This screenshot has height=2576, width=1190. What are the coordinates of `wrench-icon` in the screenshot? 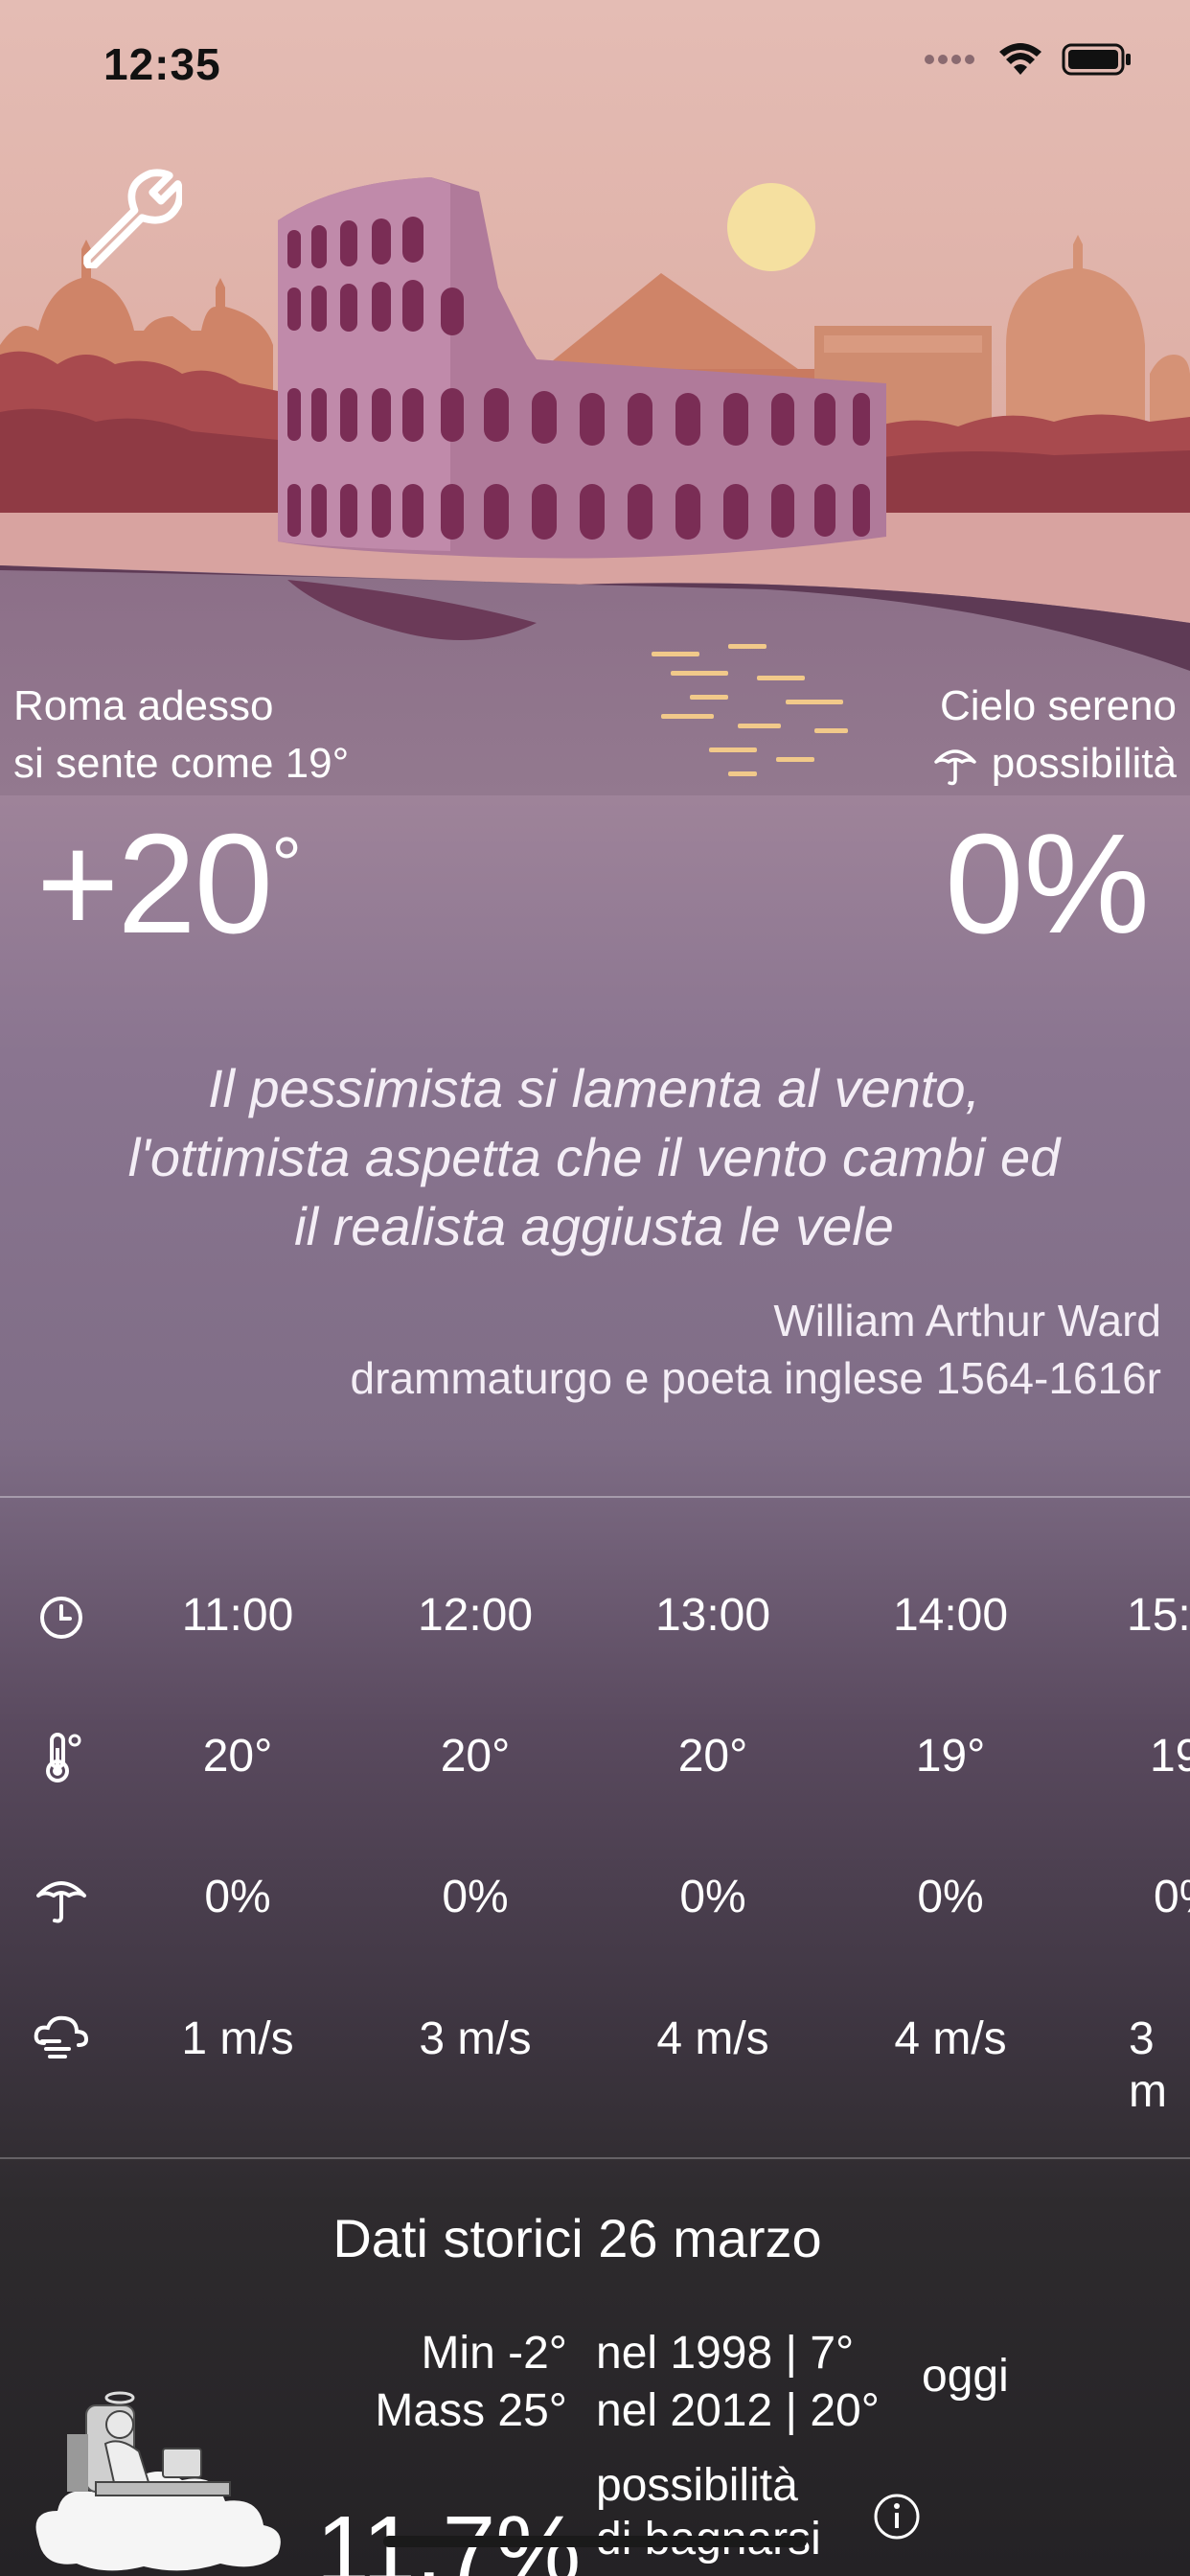 It's located at (129, 216).